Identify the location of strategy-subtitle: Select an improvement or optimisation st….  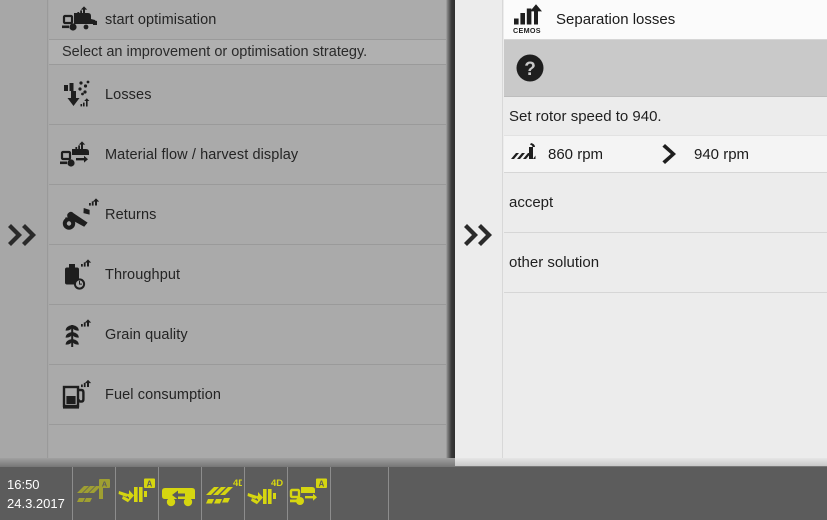
(247, 52).